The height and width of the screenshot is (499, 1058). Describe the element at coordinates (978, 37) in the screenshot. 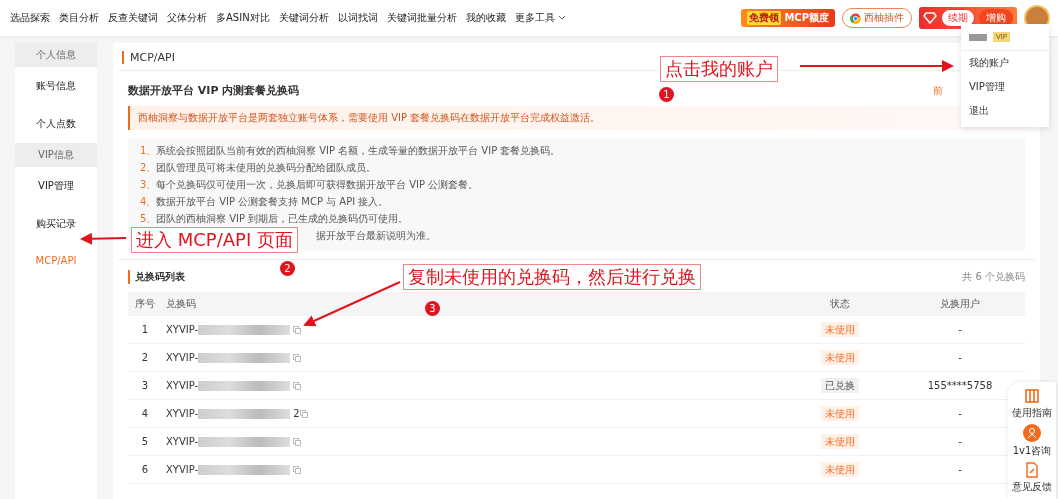

I see `redacted-block` at that location.